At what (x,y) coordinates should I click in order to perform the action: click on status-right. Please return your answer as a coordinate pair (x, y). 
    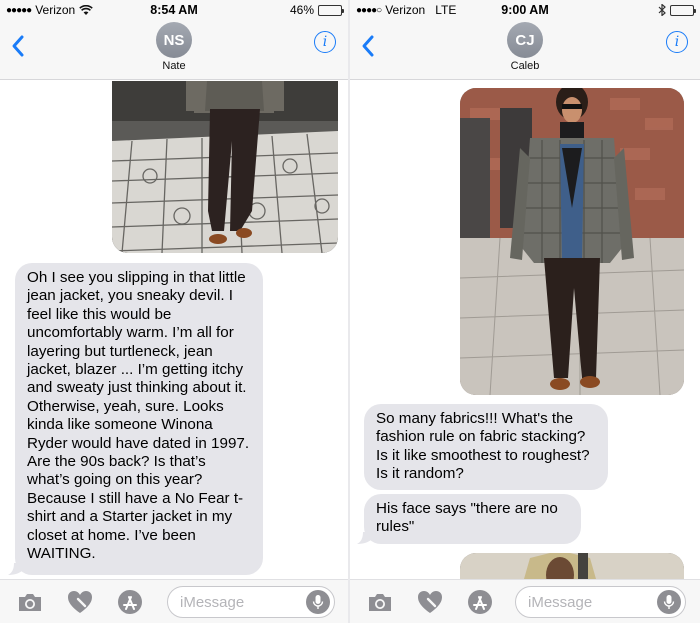
    Looking at the image, I should click on (677, 10).